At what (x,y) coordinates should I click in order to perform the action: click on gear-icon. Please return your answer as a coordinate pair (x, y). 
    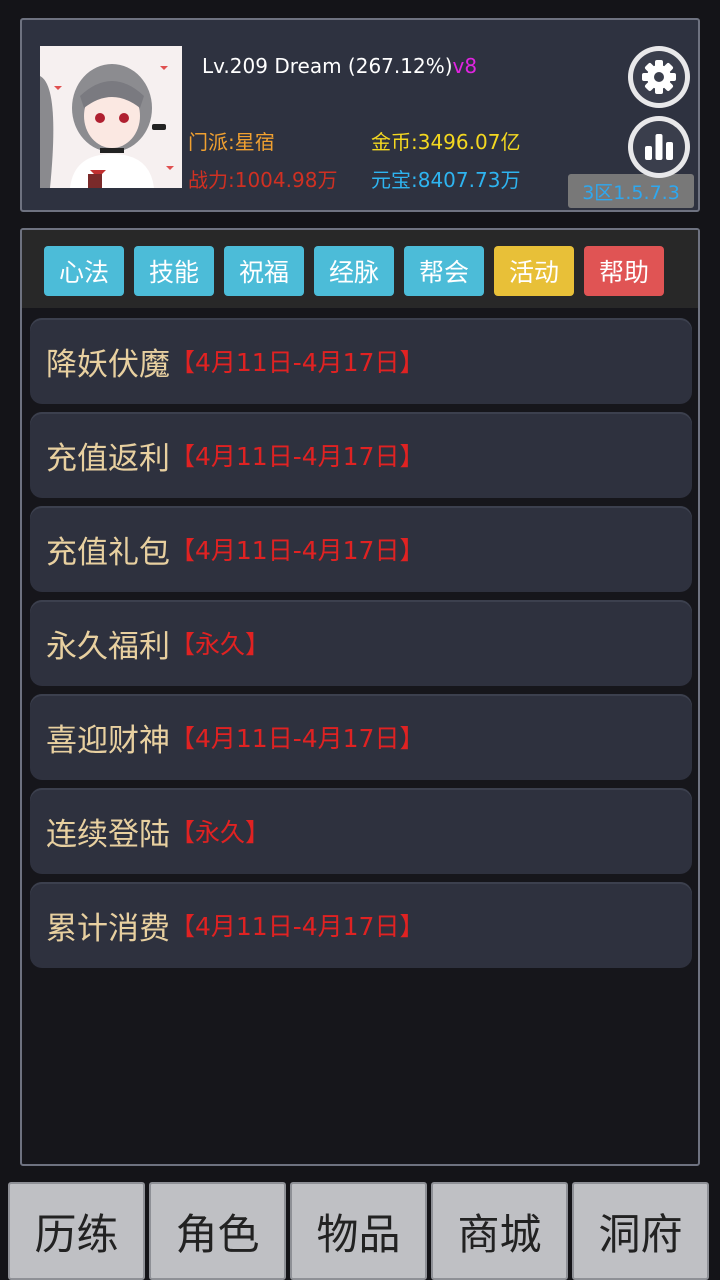
    Looking at the image, I should click on (659, 77).